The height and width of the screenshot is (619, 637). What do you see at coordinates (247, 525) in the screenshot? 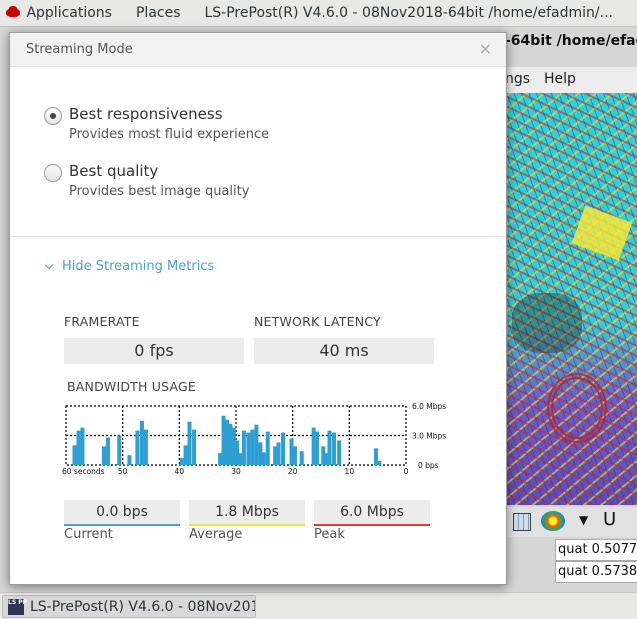
I see `average-indicator-bar` at bounding box center [247, 525].